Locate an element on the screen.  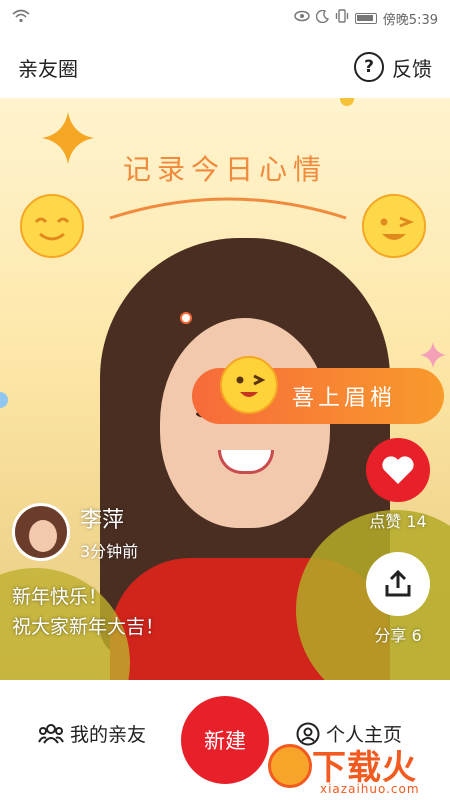
heart-icon is located at coordinates (398, 470).